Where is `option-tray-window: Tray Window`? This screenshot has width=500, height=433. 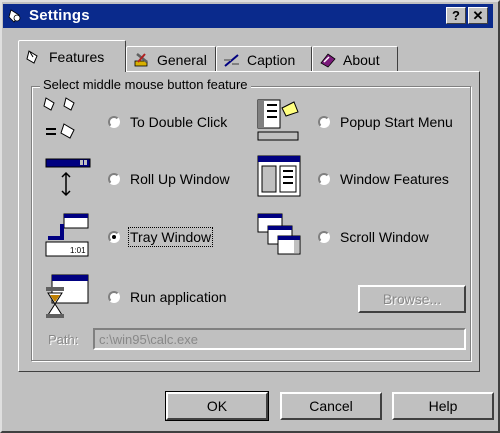 option-tray-window: Tray Window is located at coordinates (161, 237).